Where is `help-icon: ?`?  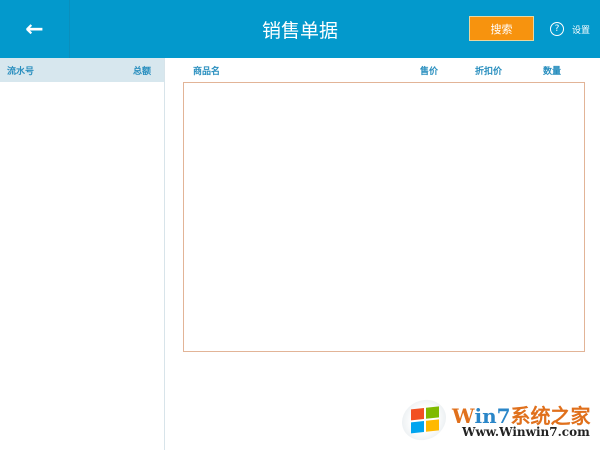 help-icon: ? is located at coordinates (557, 29).